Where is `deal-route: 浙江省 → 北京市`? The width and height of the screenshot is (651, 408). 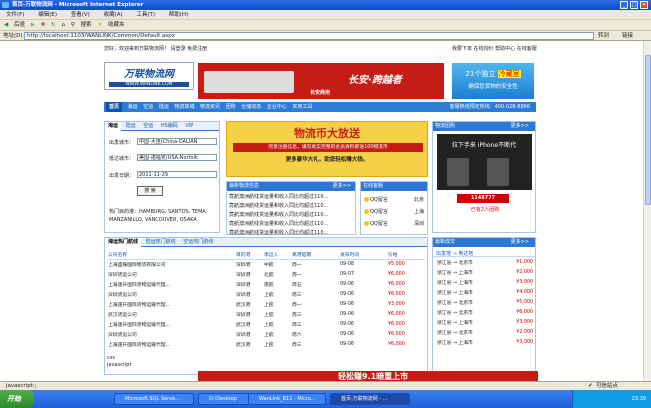
deal-route: 浙江省 → 北京市 is located at coordinates (455, 263).